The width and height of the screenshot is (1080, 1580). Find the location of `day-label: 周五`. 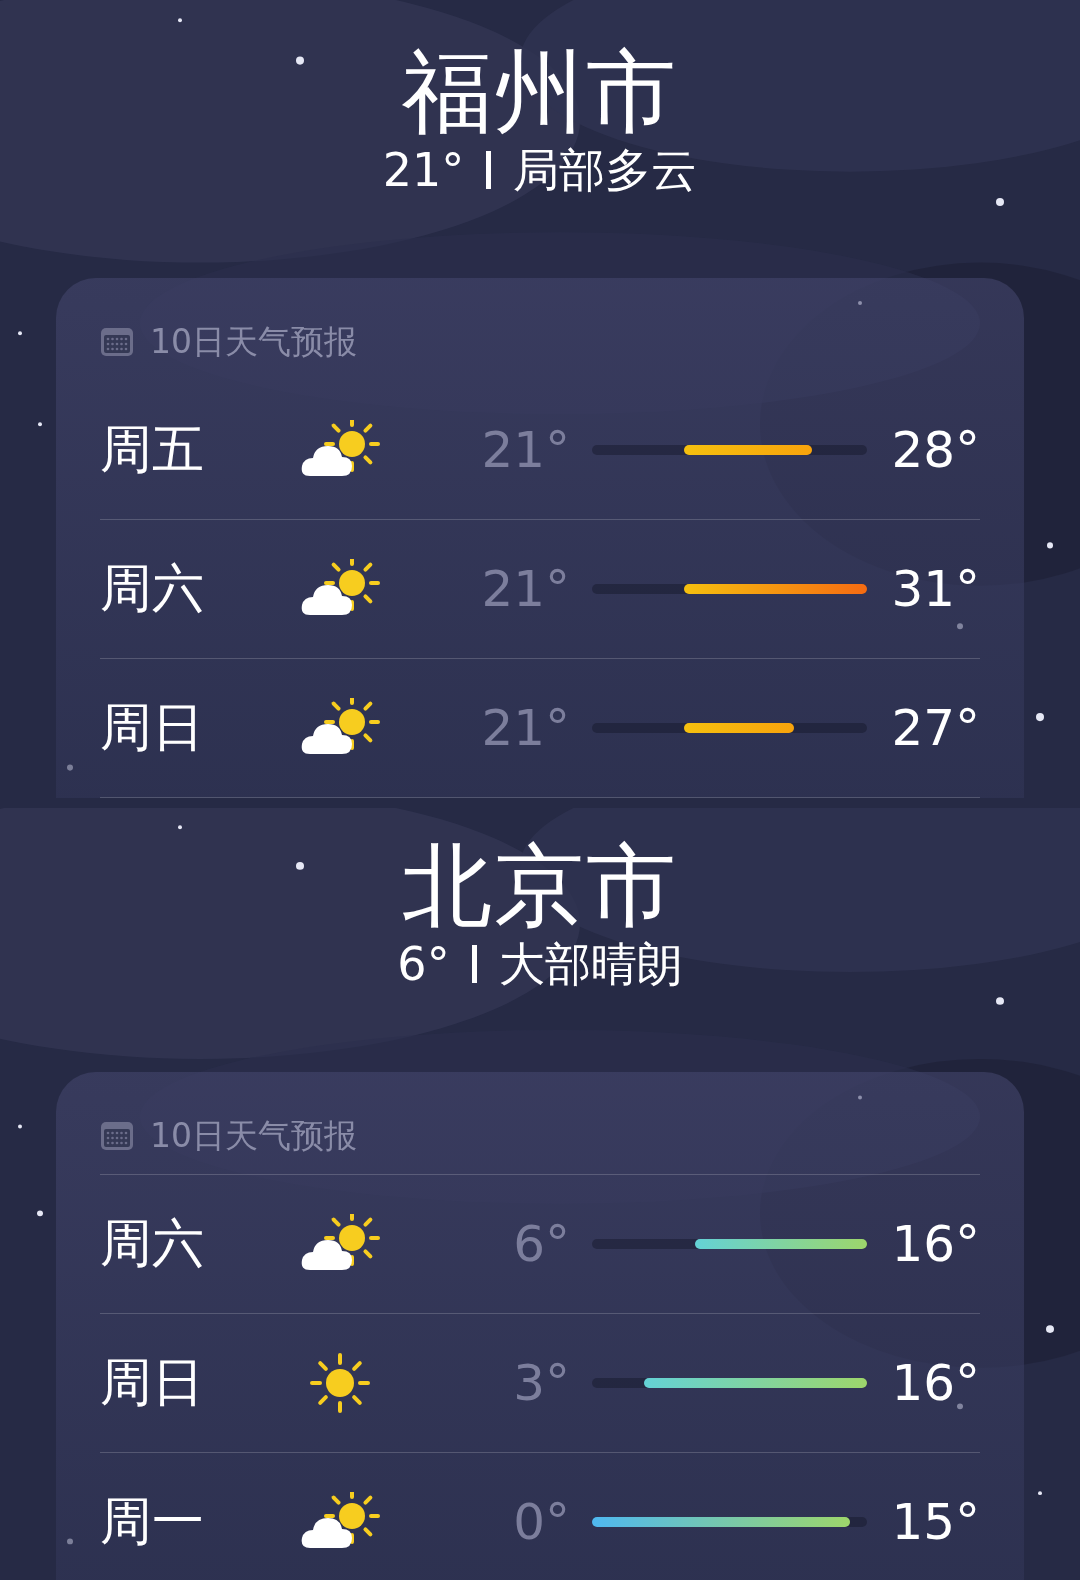

day-label: 周五 is located at coordinates (152, 449).